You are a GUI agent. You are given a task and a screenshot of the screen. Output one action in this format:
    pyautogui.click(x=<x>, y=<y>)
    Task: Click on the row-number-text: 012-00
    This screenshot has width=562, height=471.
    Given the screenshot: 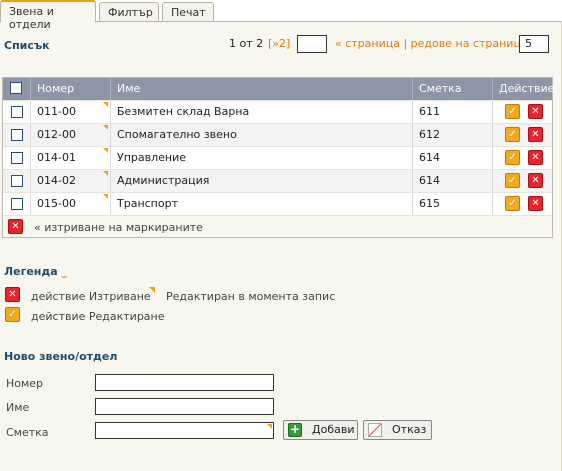 What is the action you would take?
    pyautogui.click(x=56, y=134)
    